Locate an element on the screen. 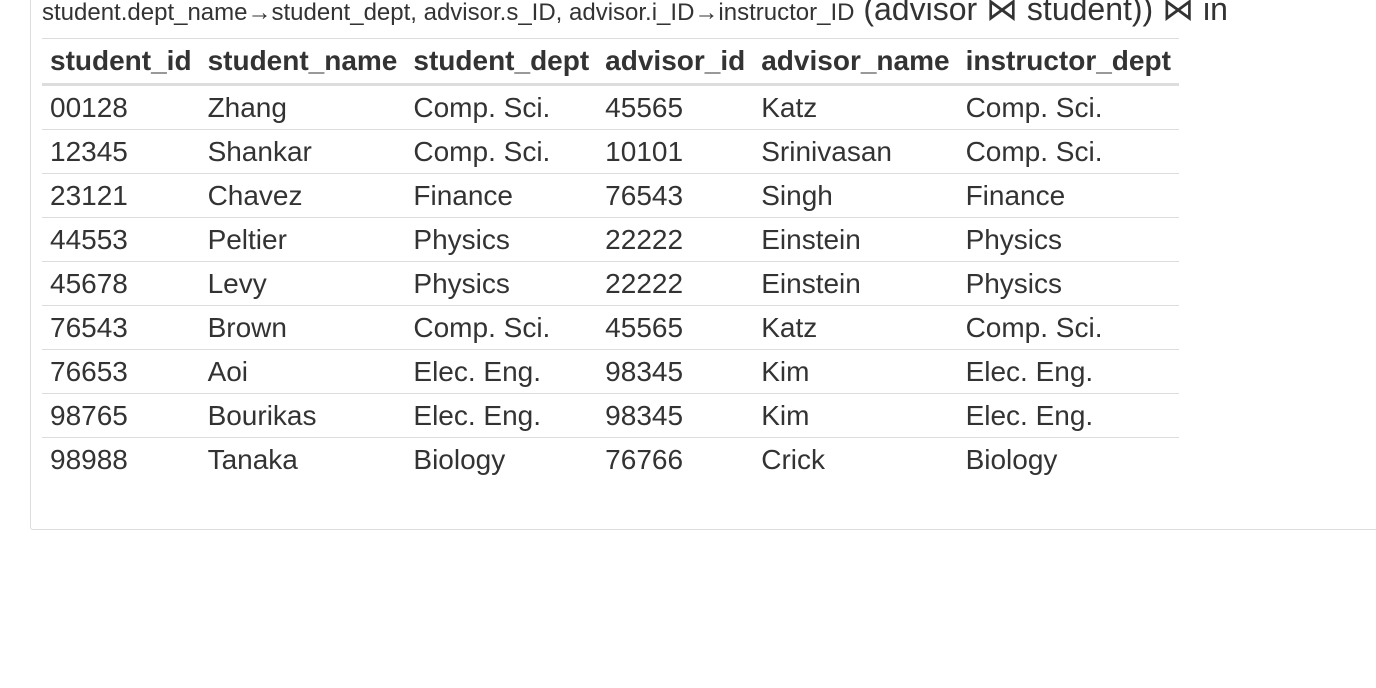 The image size is (1376, 688). cell-student-id: 12345 is located at coordinates (121, 151).